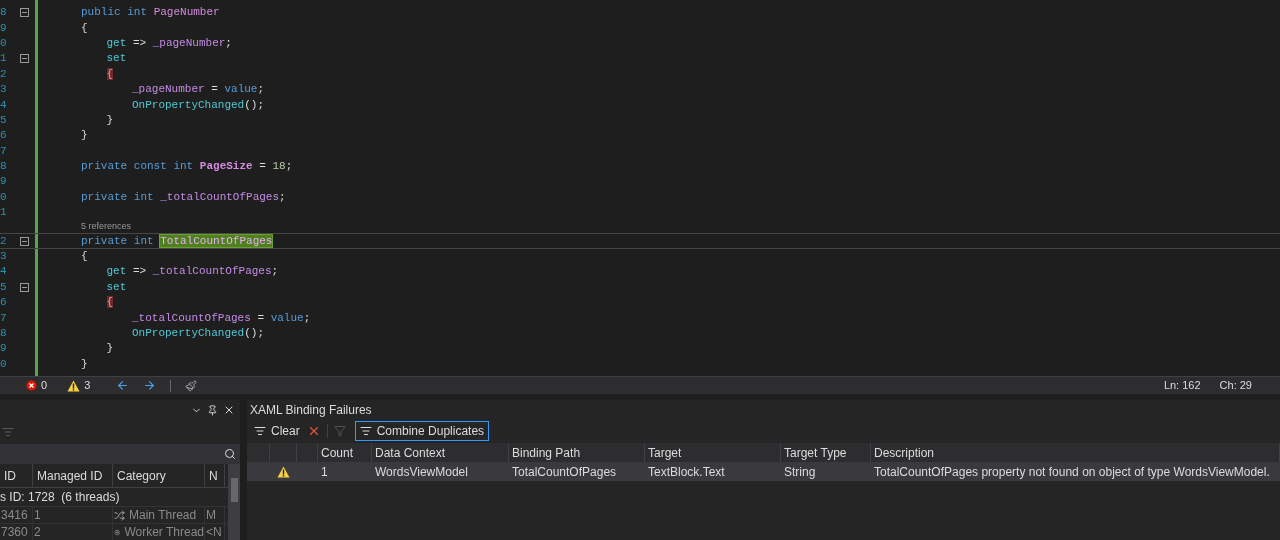  Describe the element at coordinates (87, 385) in the screenshot. I see `warning-count: 3` at that location.